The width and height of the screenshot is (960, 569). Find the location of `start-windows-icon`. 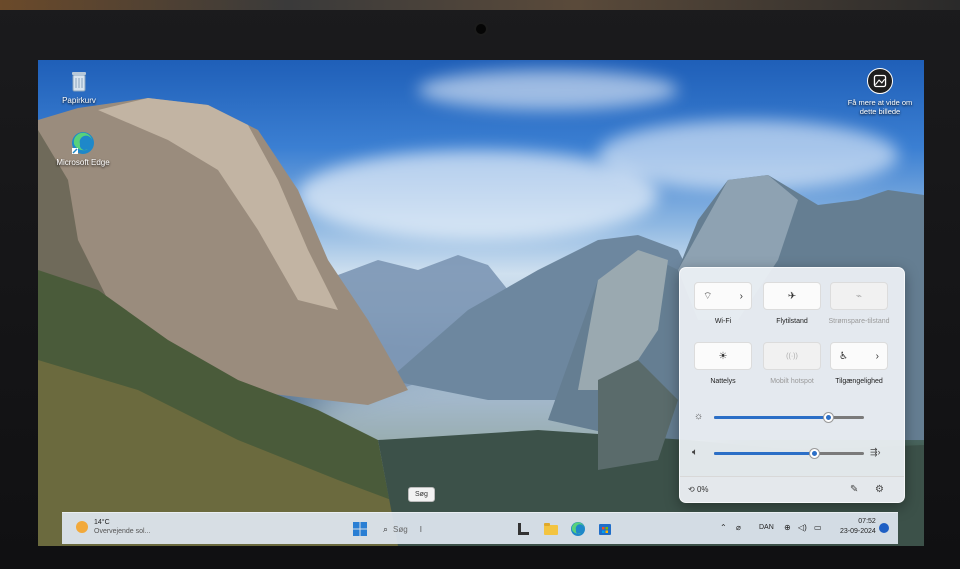

start-windows-icon is located at coordinates (360, 529).